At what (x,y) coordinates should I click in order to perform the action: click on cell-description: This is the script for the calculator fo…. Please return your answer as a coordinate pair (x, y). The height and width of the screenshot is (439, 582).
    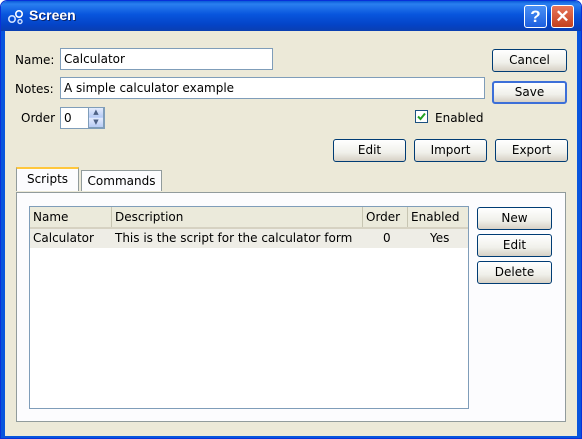
    Looking at the image, I should click on (234, 238).